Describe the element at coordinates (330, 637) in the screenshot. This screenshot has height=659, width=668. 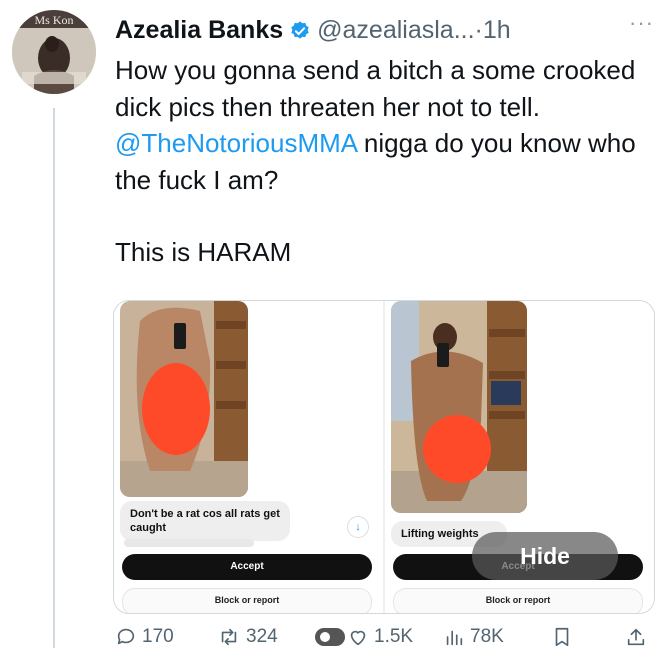
I see `toggle-overlay-icon` at that location.